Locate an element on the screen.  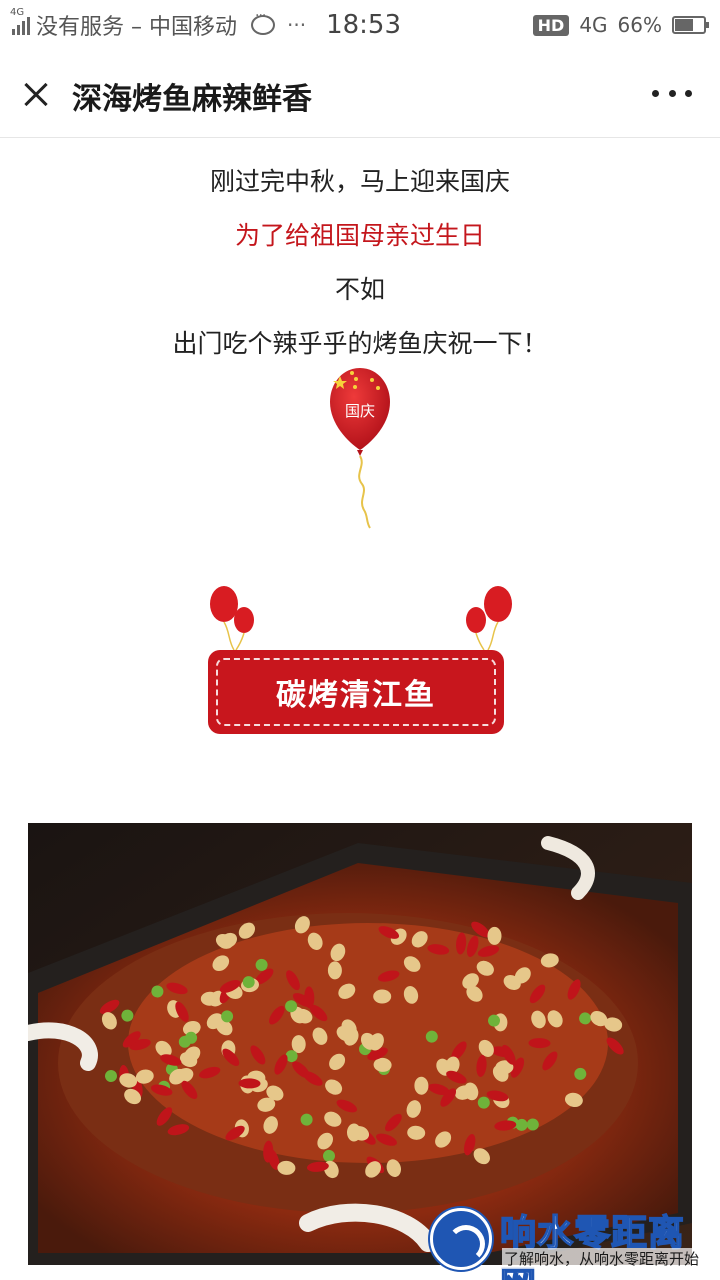
battery-icon is located at coordinates (690, 25).